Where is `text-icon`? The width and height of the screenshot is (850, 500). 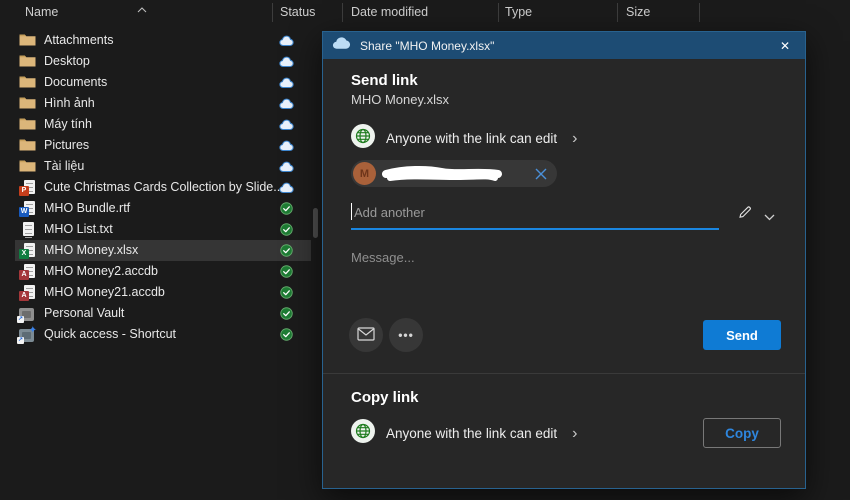 text-icon is located at coordinates (28, 230).